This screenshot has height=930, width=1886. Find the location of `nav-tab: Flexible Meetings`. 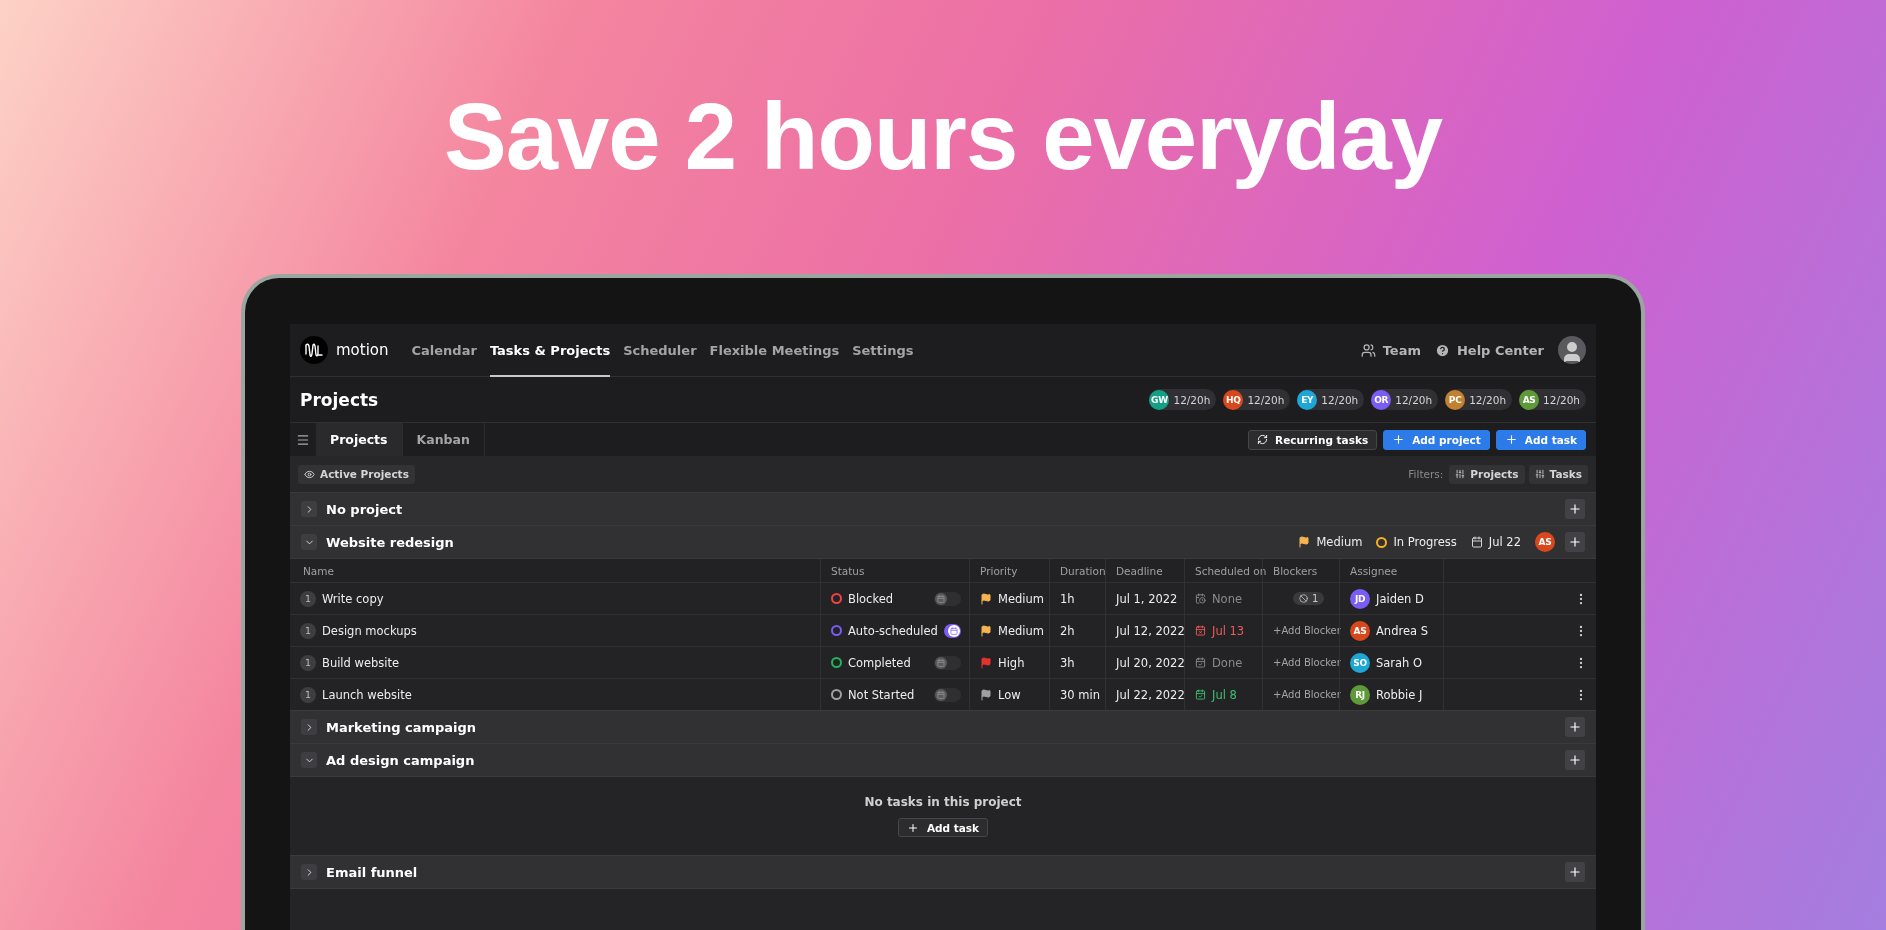

nav-tab: Flexible Meetings is located at coordinates (774, 350).